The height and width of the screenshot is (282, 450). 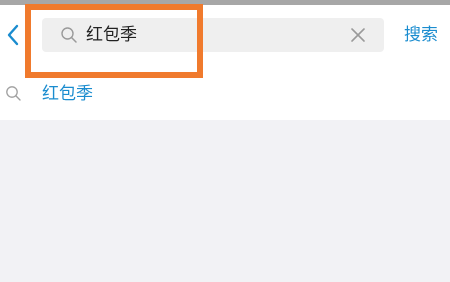 I want to click on back-button, so click(x=13, y=35).